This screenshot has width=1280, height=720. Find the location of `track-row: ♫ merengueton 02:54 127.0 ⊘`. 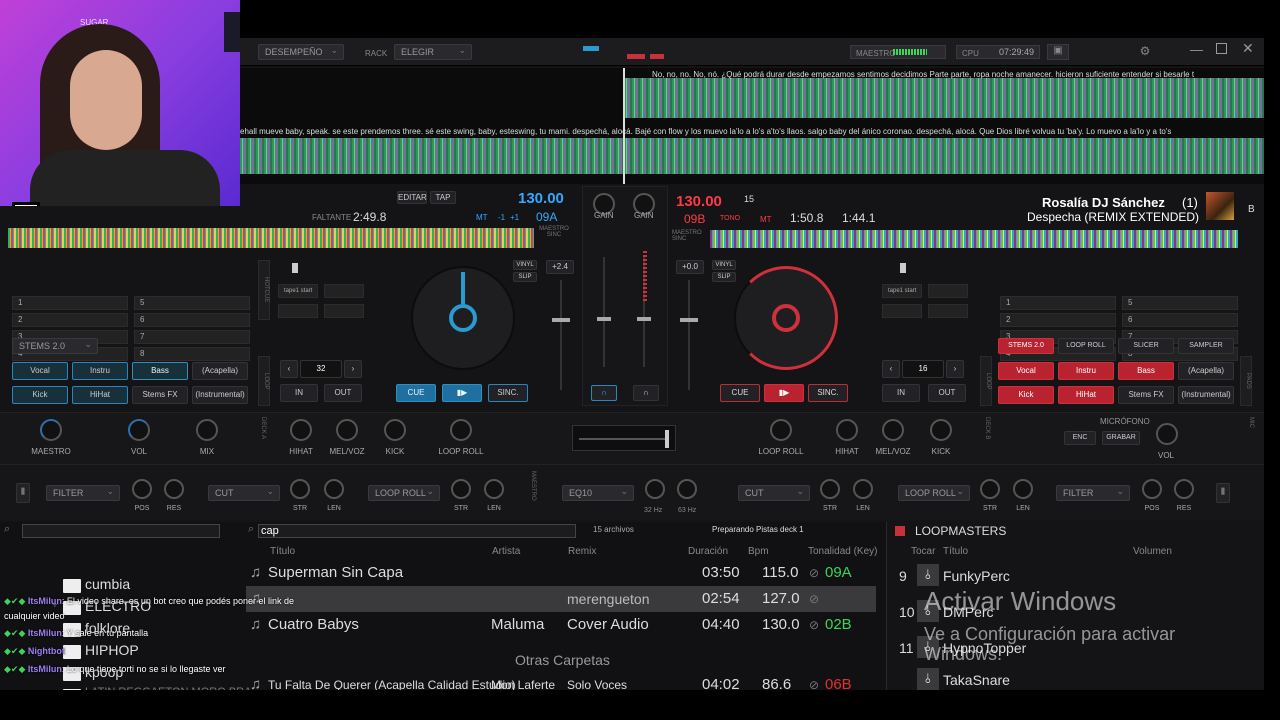

track-row: ♫ merengueton 02:54 127.0 ⊘ is located at coordinates (561, 599).